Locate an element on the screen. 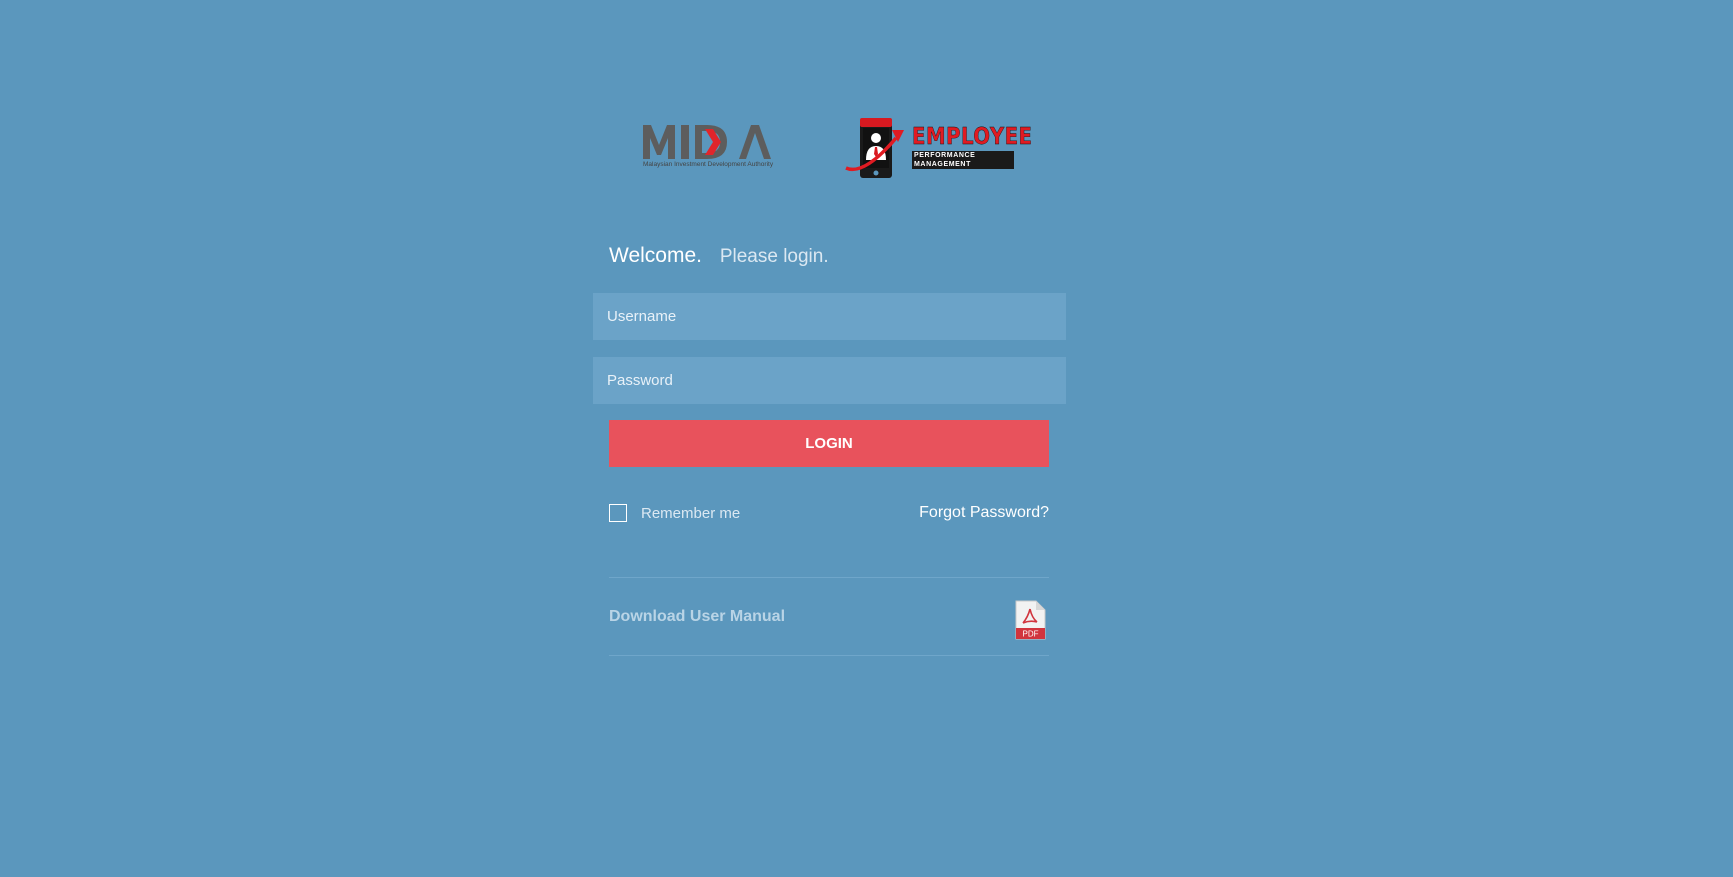 Image resolution: width=1733 pixels, height=877 pixels. pdf-file-icon: PDF is located at coordinates (1030, 620).